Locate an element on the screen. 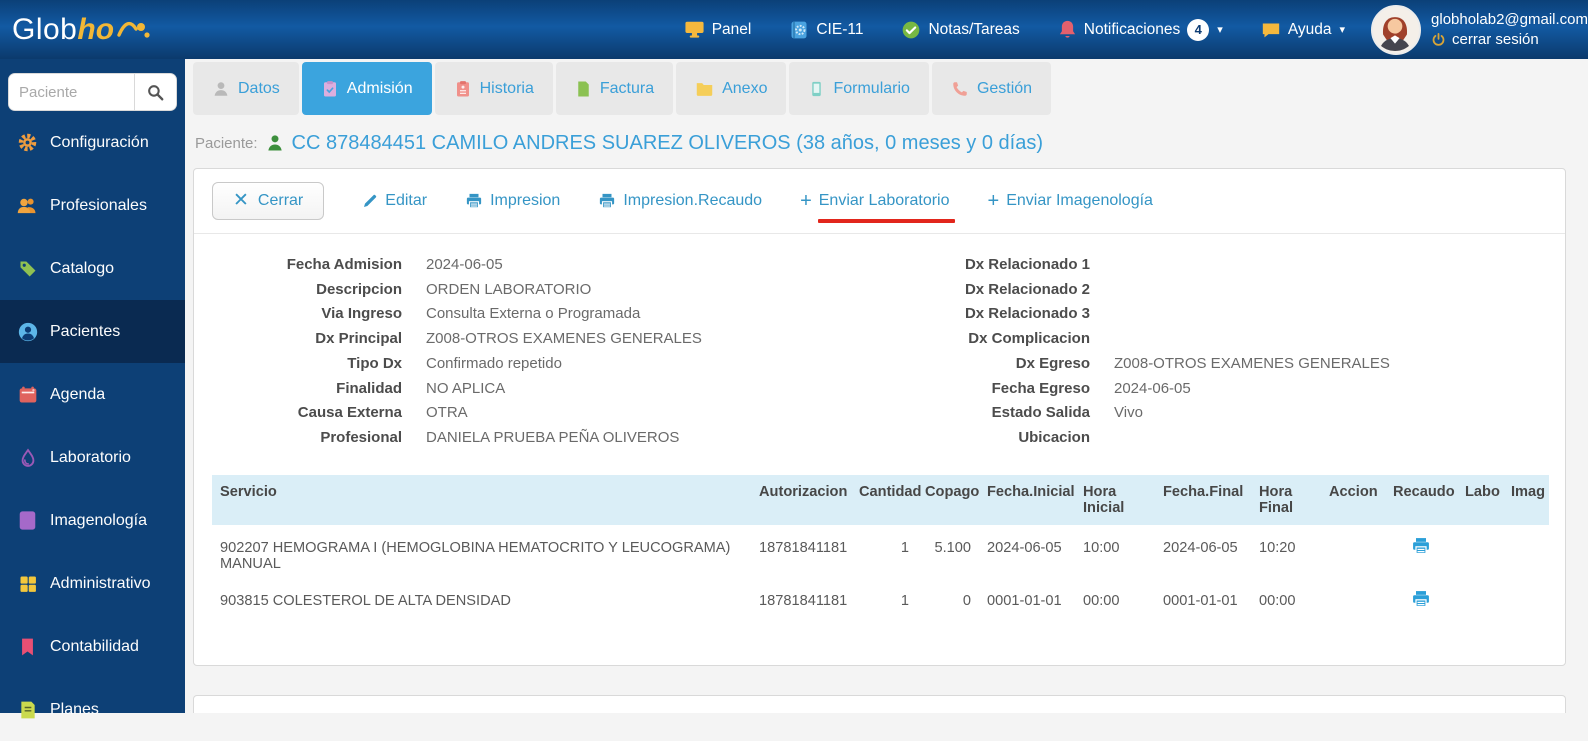 This screenshot has height=741, width=1588. monitor-icon is located at coordinates (694, 29).